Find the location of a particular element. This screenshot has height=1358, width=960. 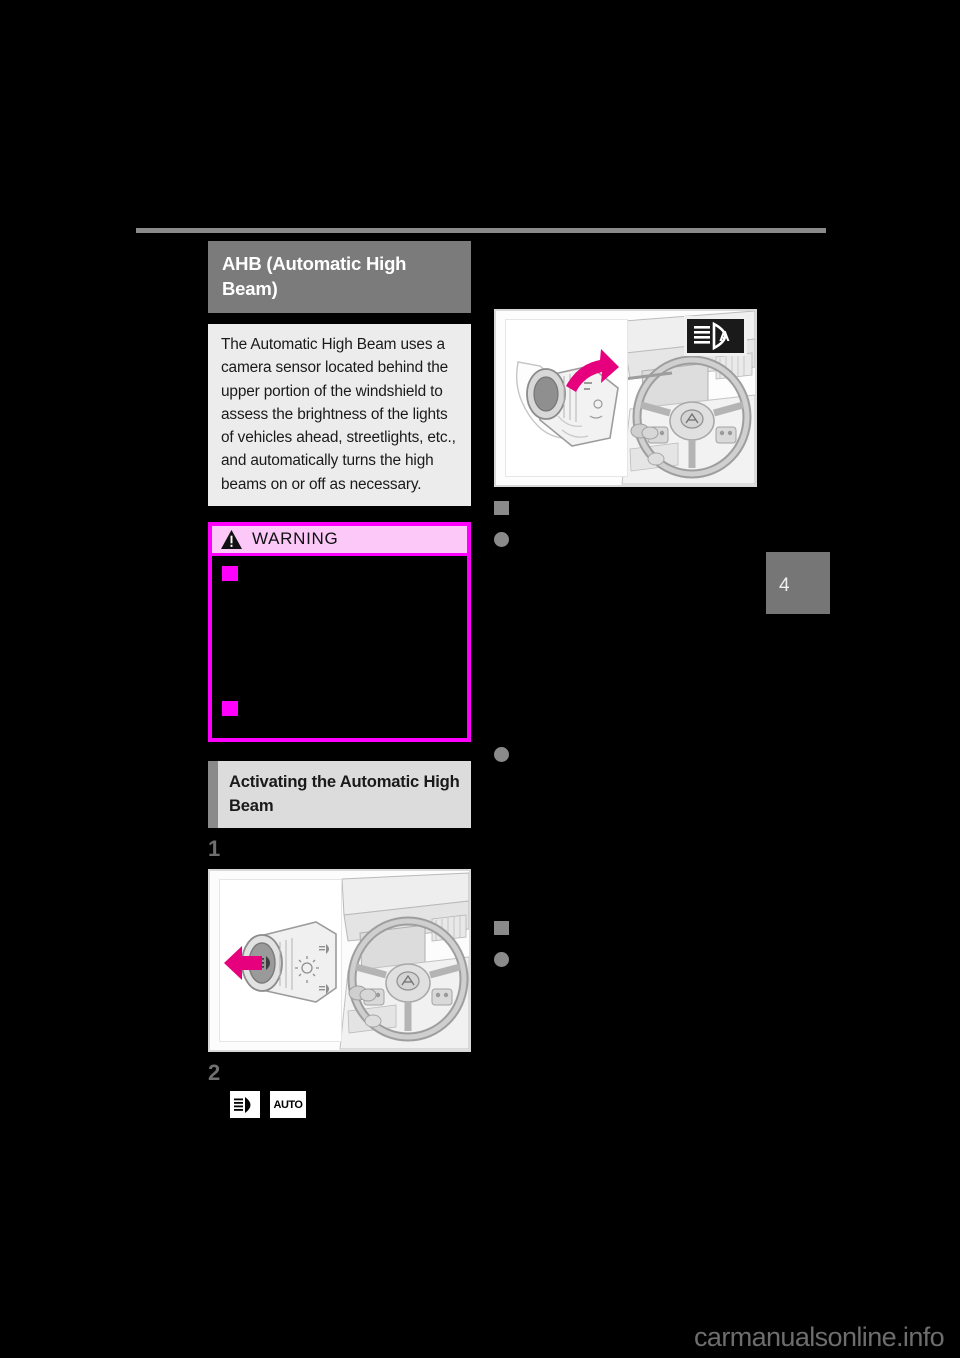

warning-body is located at coordinates (339, 647).